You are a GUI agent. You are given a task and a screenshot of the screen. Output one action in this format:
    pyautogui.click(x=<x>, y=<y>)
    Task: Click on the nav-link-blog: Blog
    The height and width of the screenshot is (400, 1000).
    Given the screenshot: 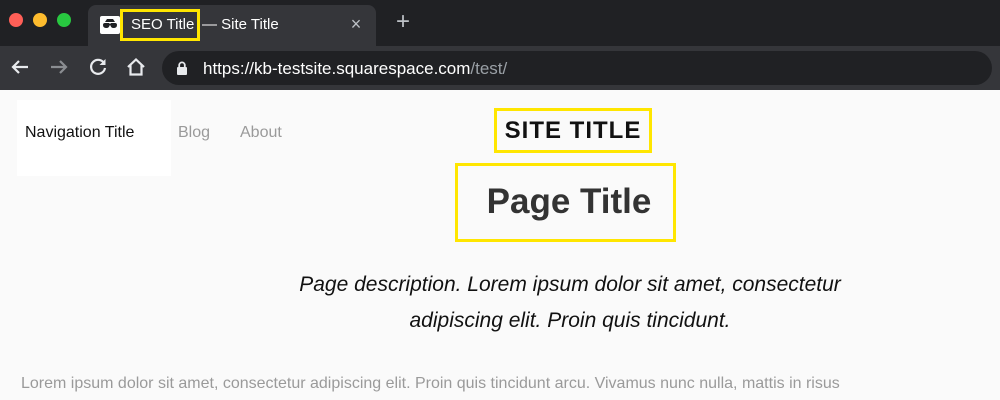 What is the action you would take?
    pyautogui.click(x=194, y=133)
    